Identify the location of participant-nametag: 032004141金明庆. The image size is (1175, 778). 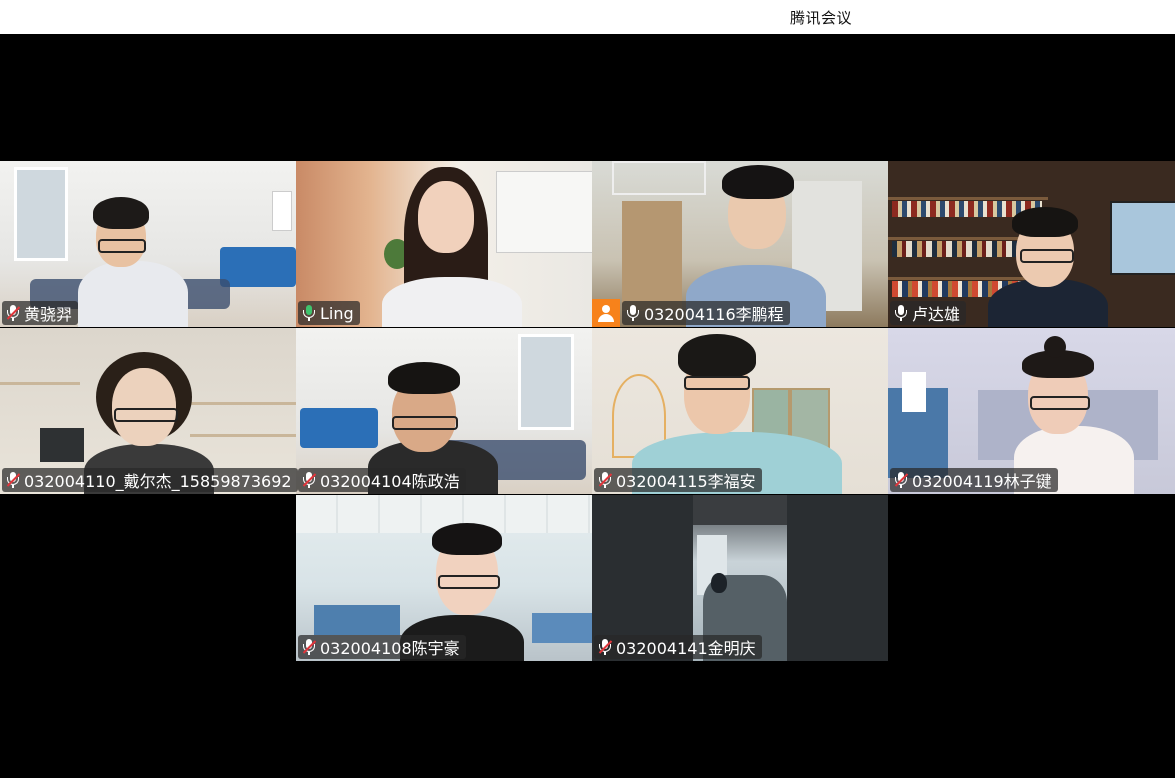
(678, 647).